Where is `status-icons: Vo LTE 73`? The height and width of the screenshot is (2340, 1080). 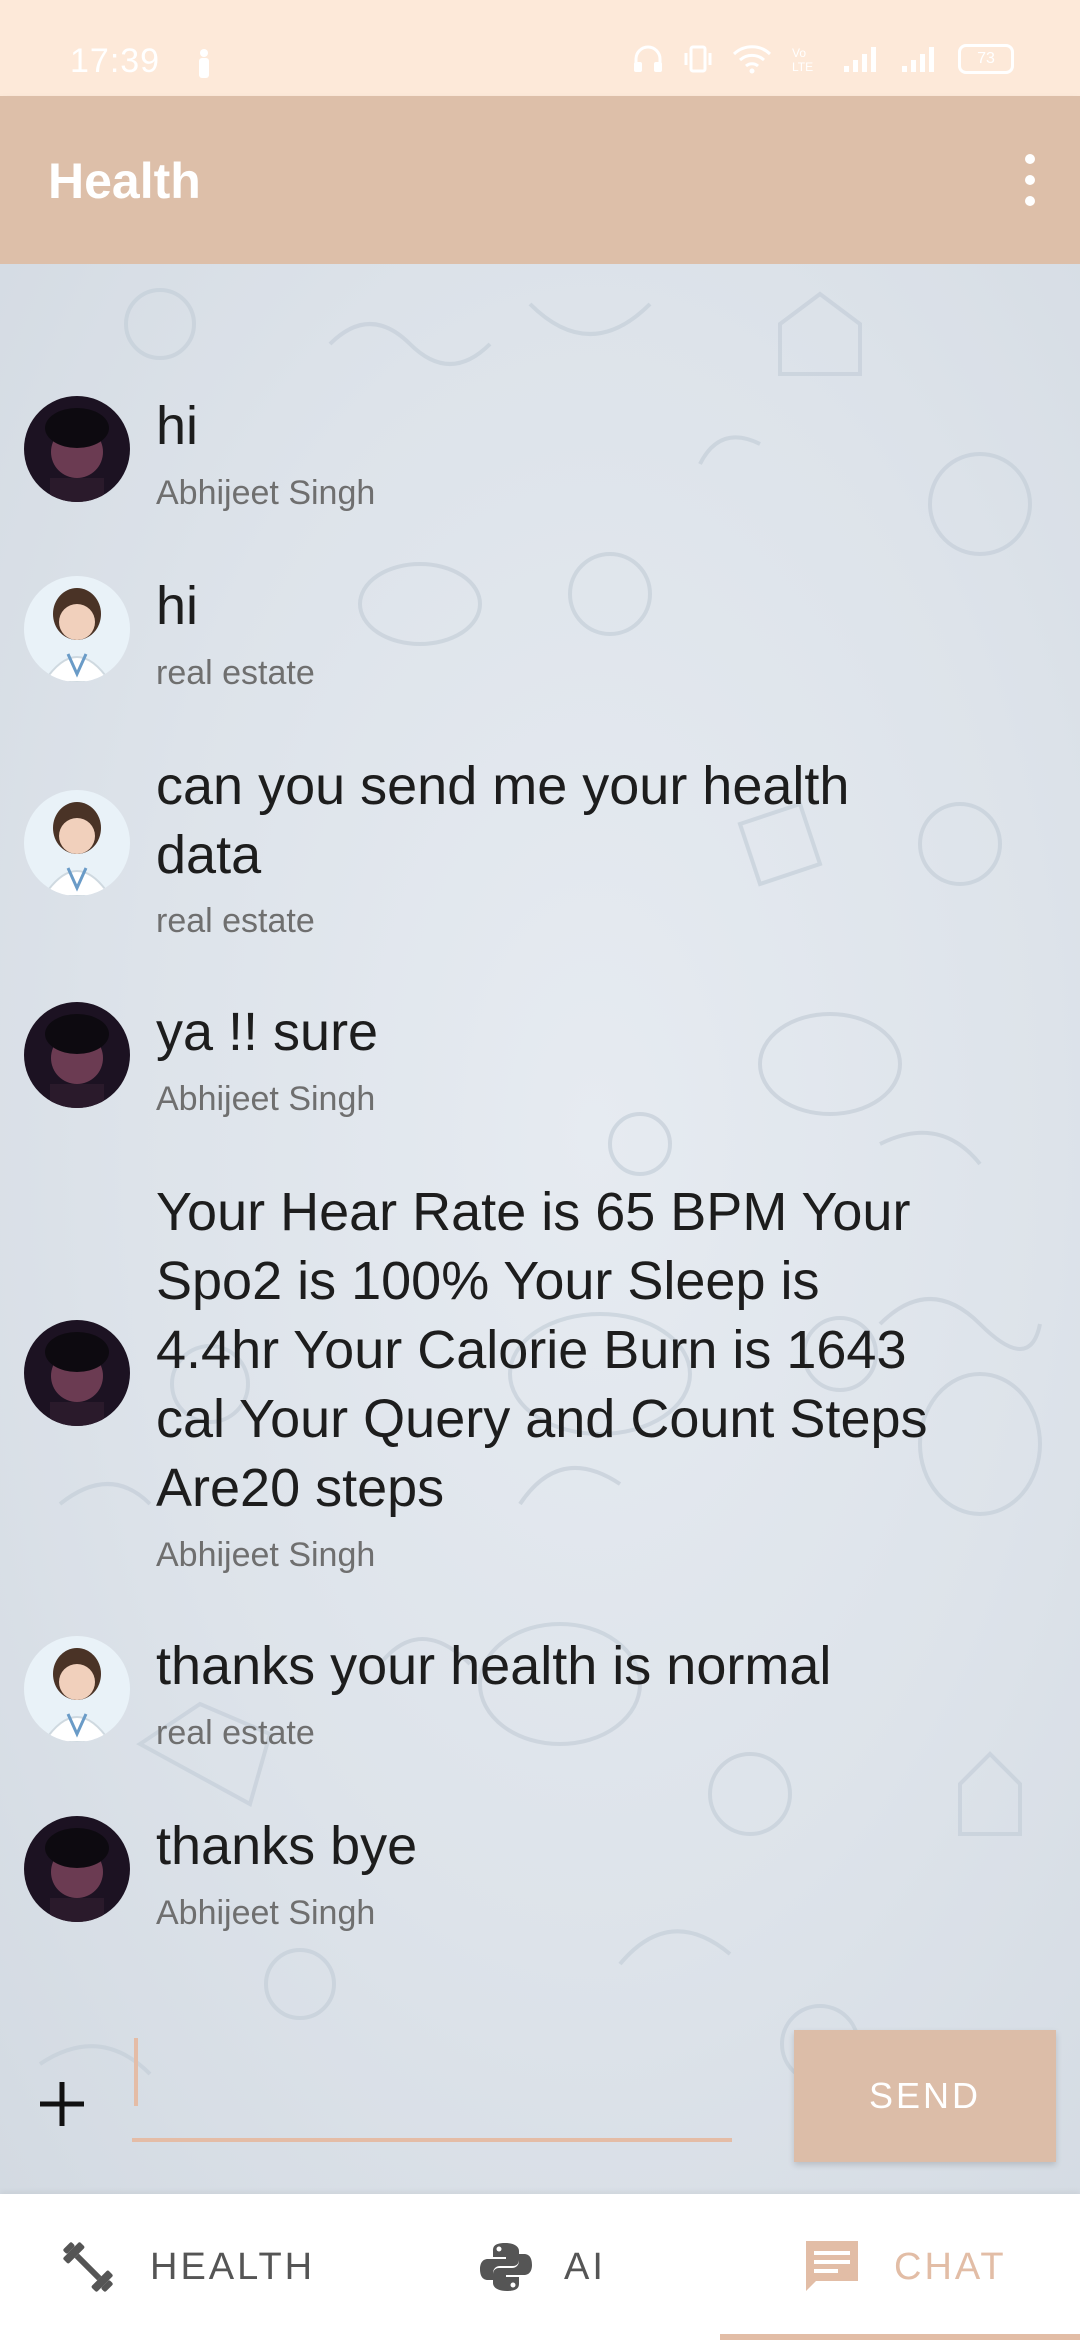
status-icons: Vo LTE 73 is located at coordinates (823, 59).